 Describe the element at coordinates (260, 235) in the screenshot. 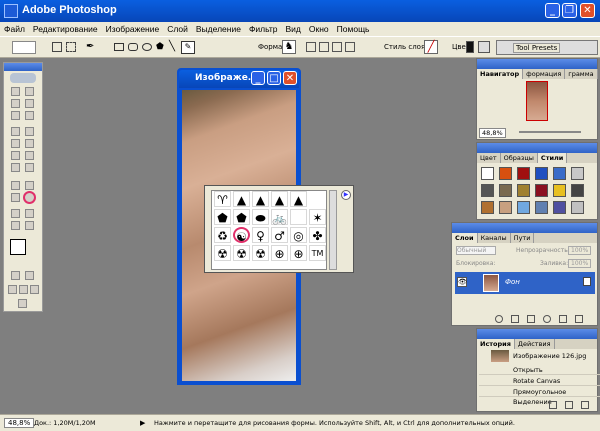

I see `shape-cell: ♀` at that location.